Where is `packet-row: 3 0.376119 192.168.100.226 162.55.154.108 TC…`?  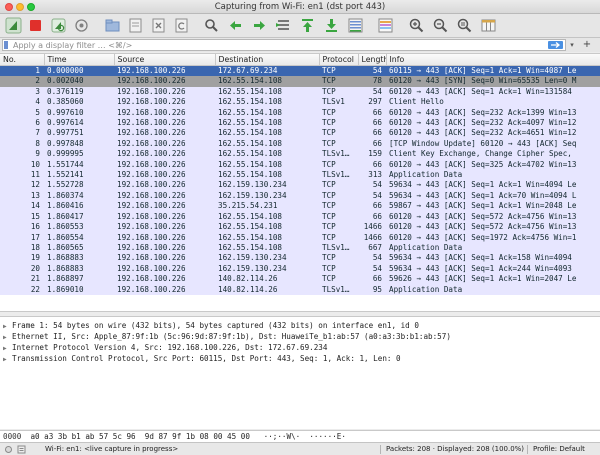 packet-row: 3 0.376119 192.168.100.226 162.55.154.108 TC… is located at coordinates (300, 92).